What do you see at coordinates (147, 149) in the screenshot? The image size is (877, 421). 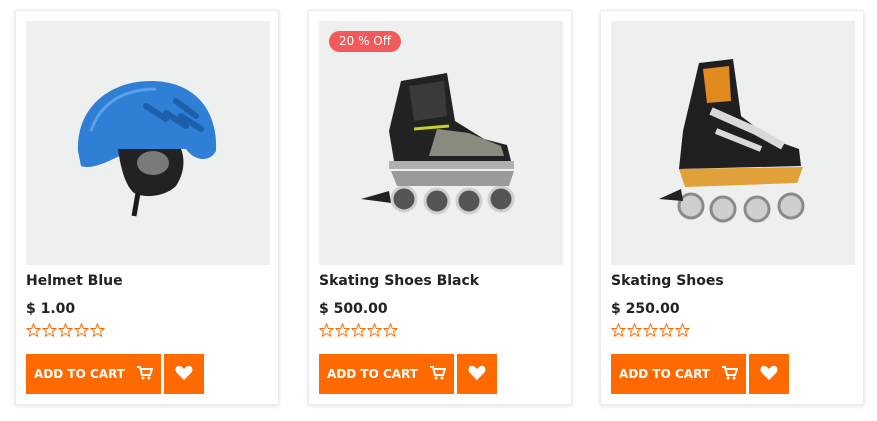 I see `helmet-image` at bounding box center [147, 149].